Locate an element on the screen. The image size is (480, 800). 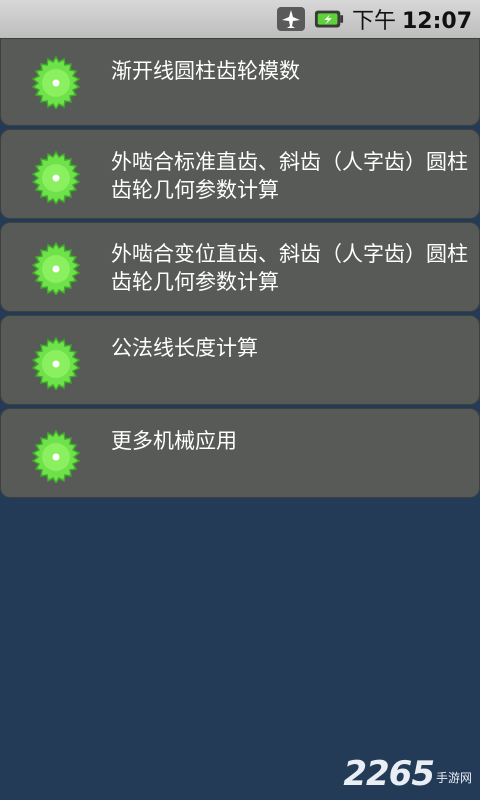
menu-item-label: 公法线长度计算 is located at coordinates (184, 348).